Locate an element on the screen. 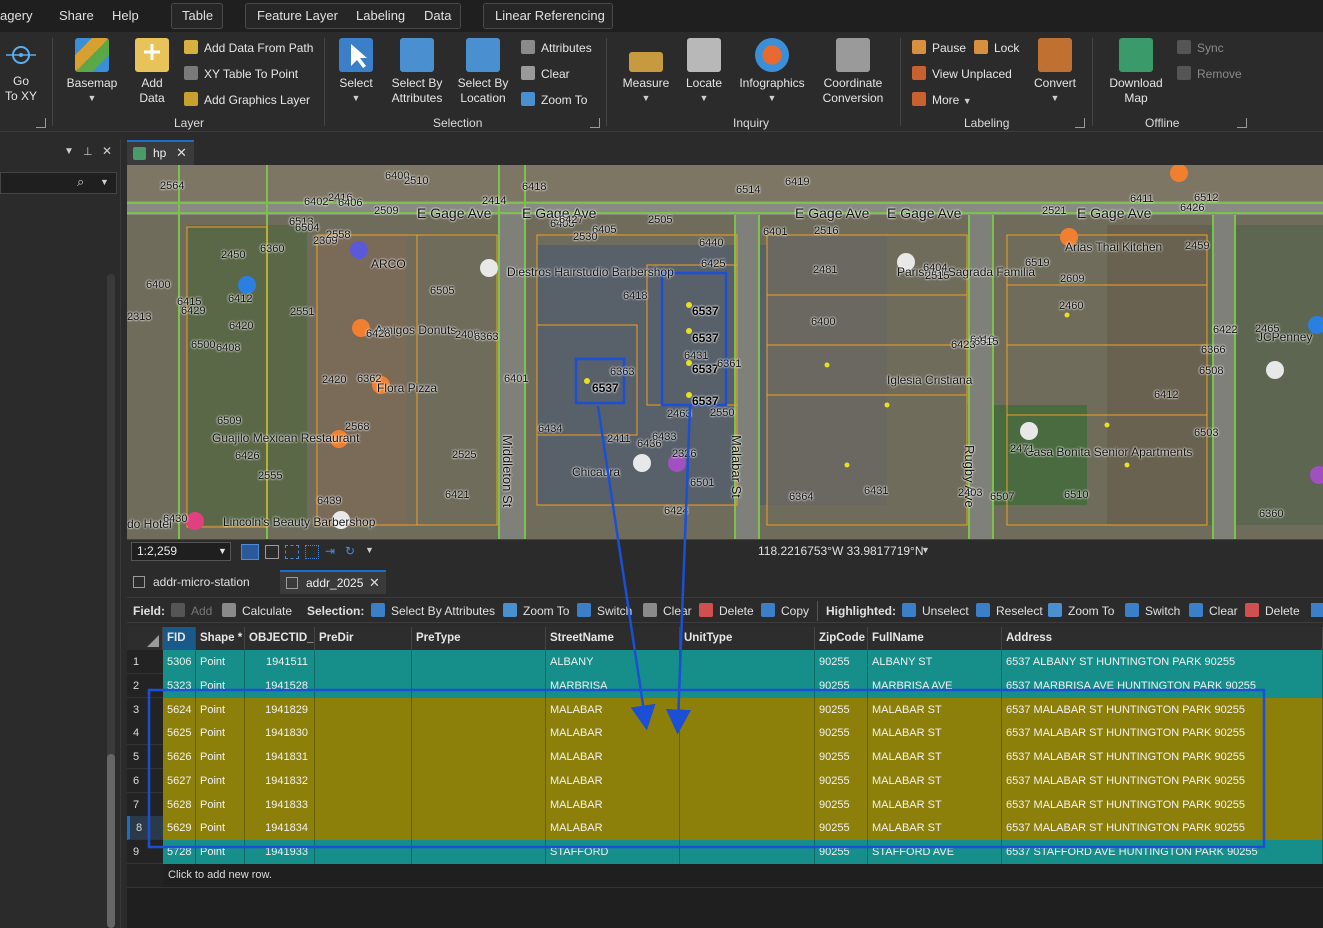  table-cell: 1941511 is located at coordinates (280, 662).